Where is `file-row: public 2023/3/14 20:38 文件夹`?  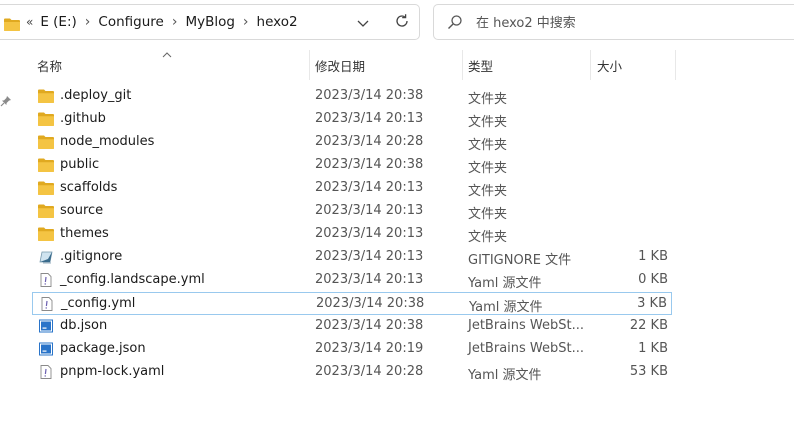
file-row: public 2023/3/14 20:38 文件夹 is located at coordinates (352, 165).